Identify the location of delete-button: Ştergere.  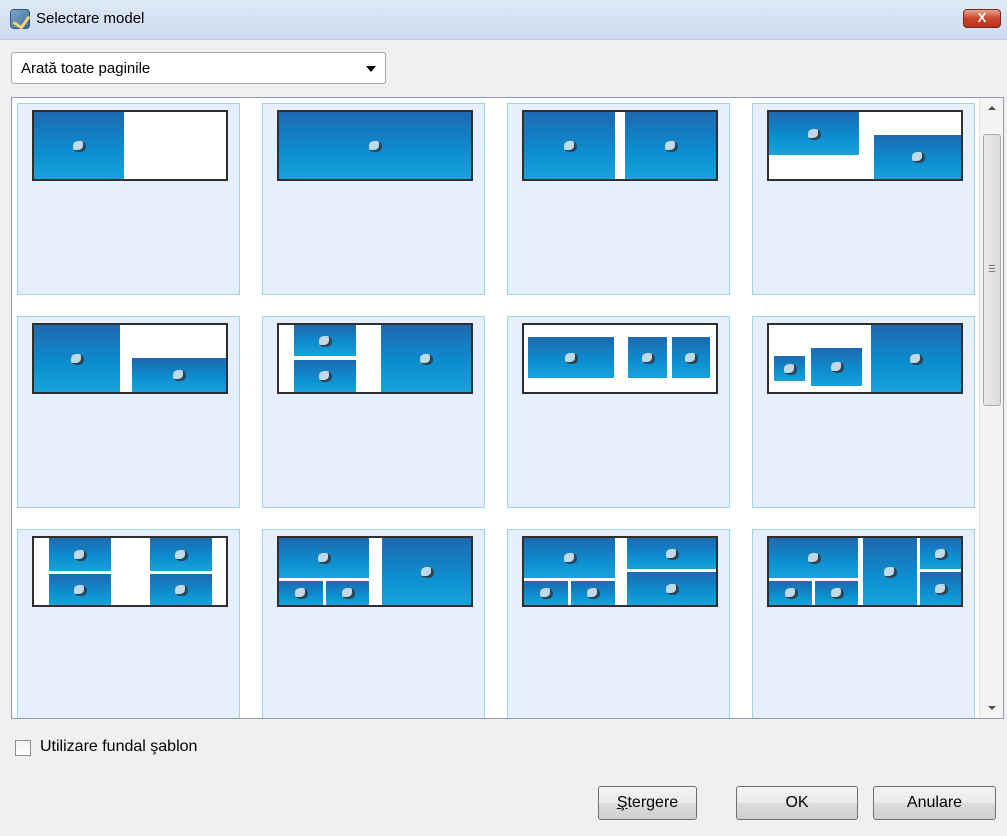
(647, 803).